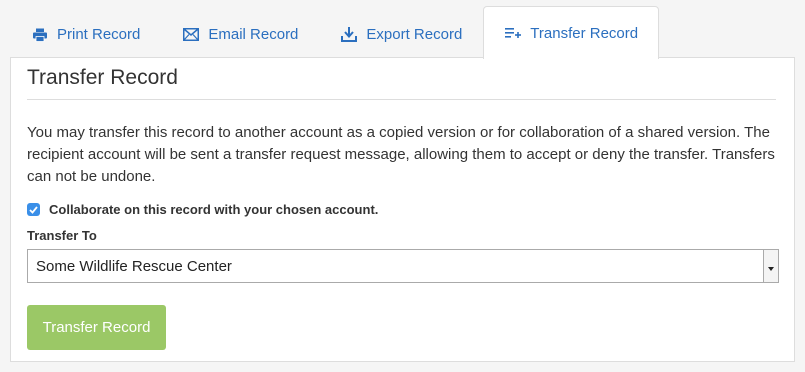 The width and height of the screenshot is (805, 372). Describe the element at coordinates (62, 235) in the screenshot. I see `transfer-to-label: Transfer To` at that location.